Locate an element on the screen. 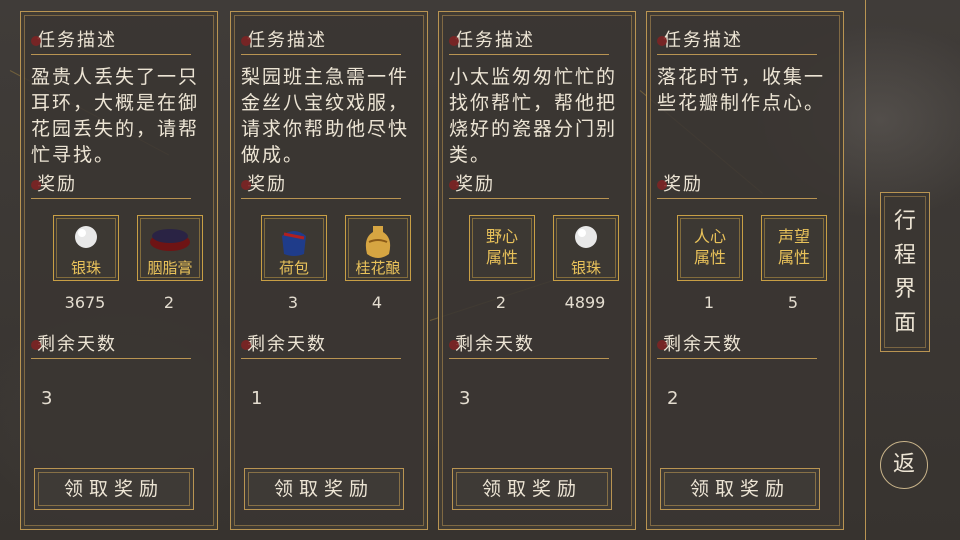  itinerary-tab: 行程界面 is located at coordinates (905, 272).